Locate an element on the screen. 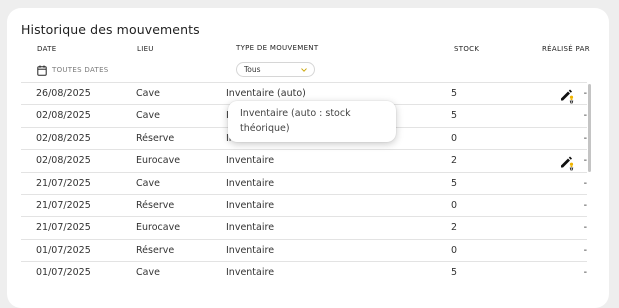 The height and width of the screenshot is (308, 619). header-stock: STOCK is located at coordinates (466, 49).